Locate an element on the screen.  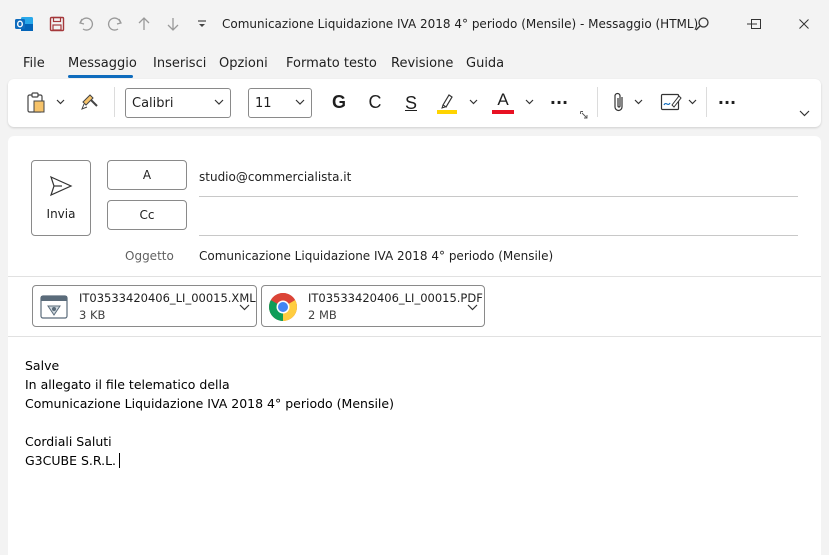
chrome-icon is located at coordinates (283, 307).